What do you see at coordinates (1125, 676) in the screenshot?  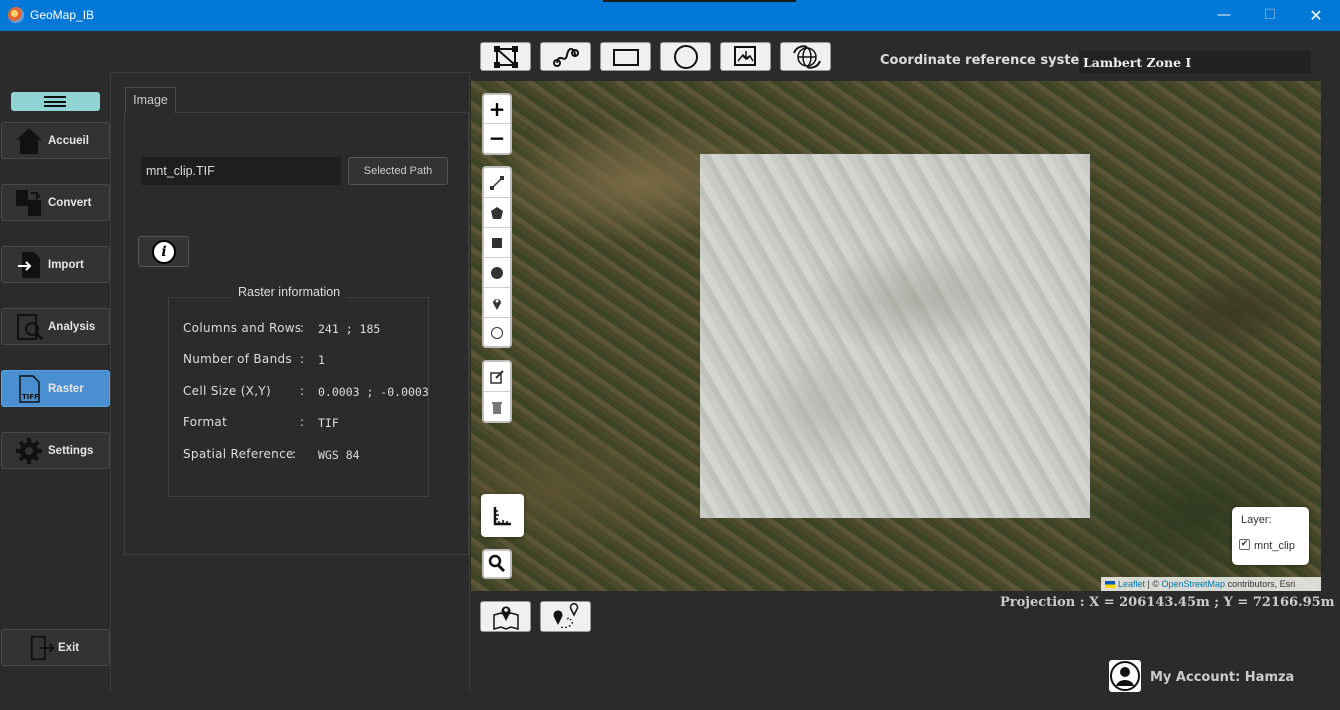 I see `user-avatar-icon` at bounding box center [1125, 676].